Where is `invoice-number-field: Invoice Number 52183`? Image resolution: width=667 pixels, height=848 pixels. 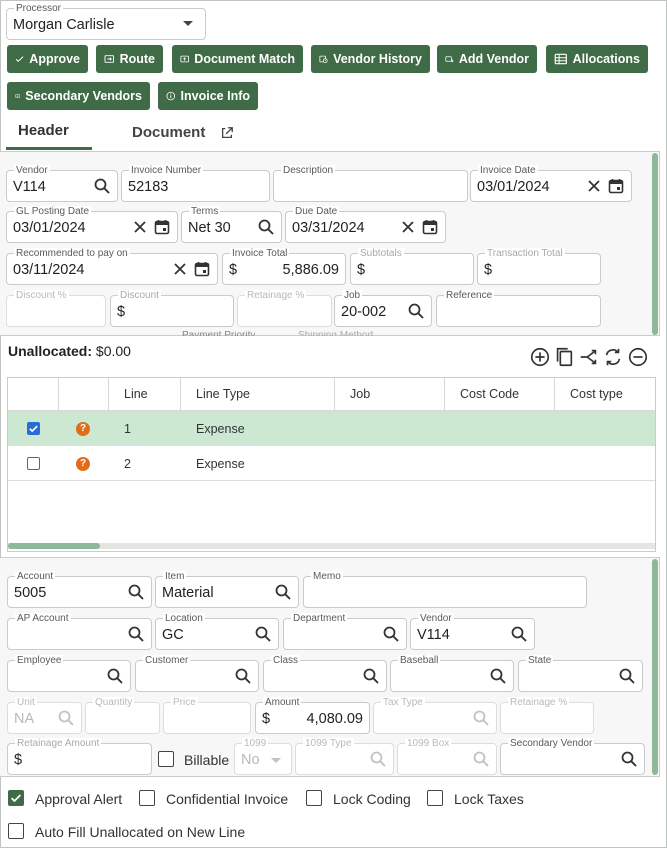 invoice-number-field: Invoice Number 52183 is located at coordinates (195, 183).